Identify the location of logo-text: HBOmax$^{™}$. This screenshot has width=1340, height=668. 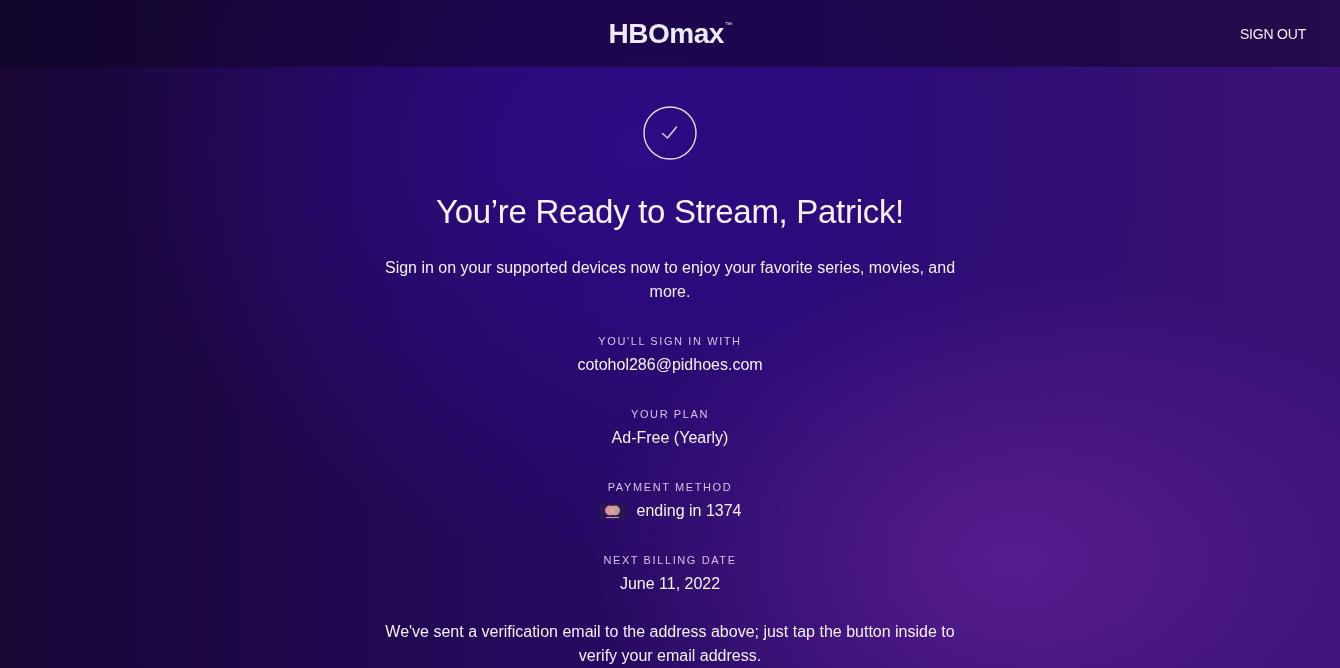
(670, 33).